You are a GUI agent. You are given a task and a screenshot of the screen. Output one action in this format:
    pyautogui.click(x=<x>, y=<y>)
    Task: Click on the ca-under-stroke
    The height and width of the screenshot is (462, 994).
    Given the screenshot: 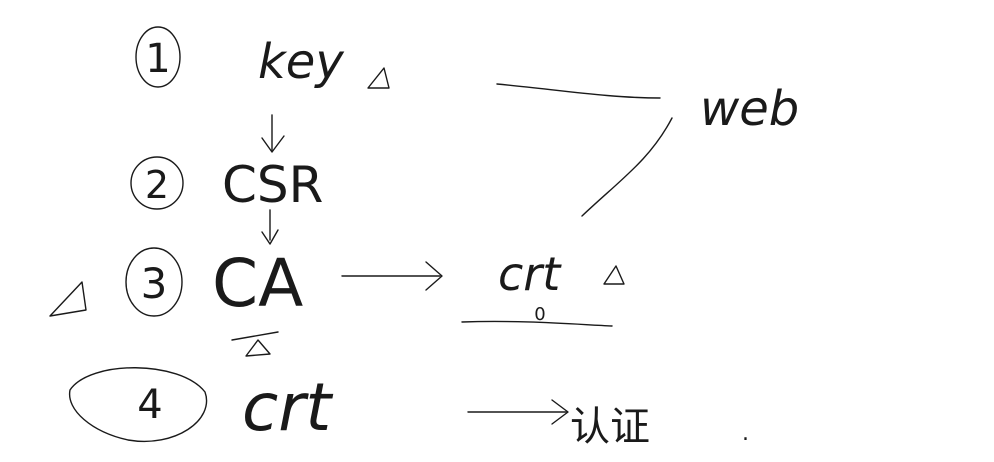 What is the action you would take?
    pyautogui.click(x=255, y=336)
    